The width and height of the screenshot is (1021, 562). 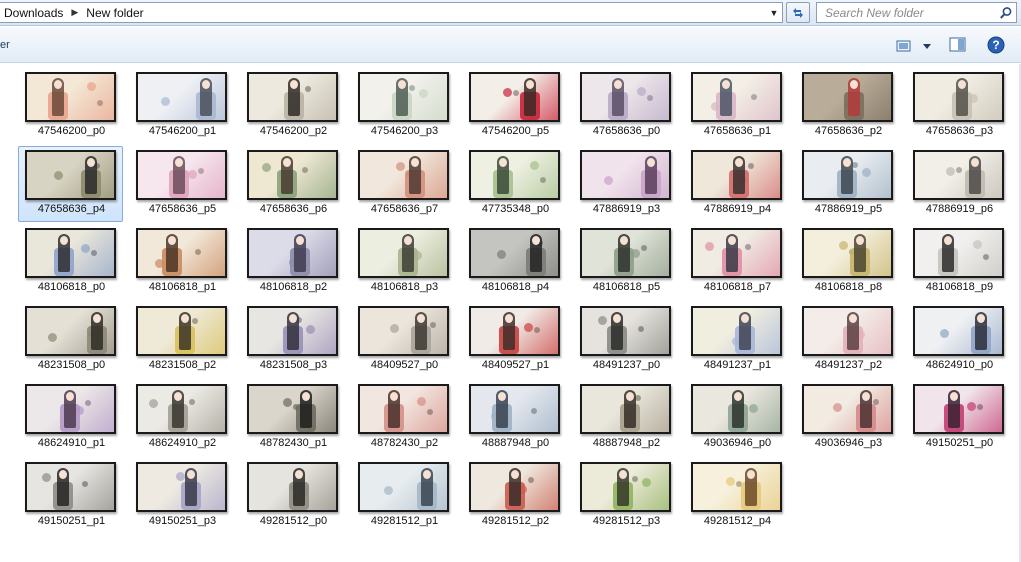 I want to click on file-item: 48106818_p1, so click(x=181, y=262).